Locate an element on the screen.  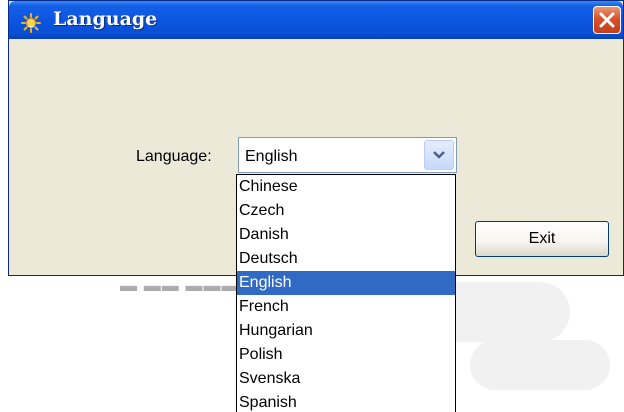
language-select-value: English is located at coordinates (271, 156).